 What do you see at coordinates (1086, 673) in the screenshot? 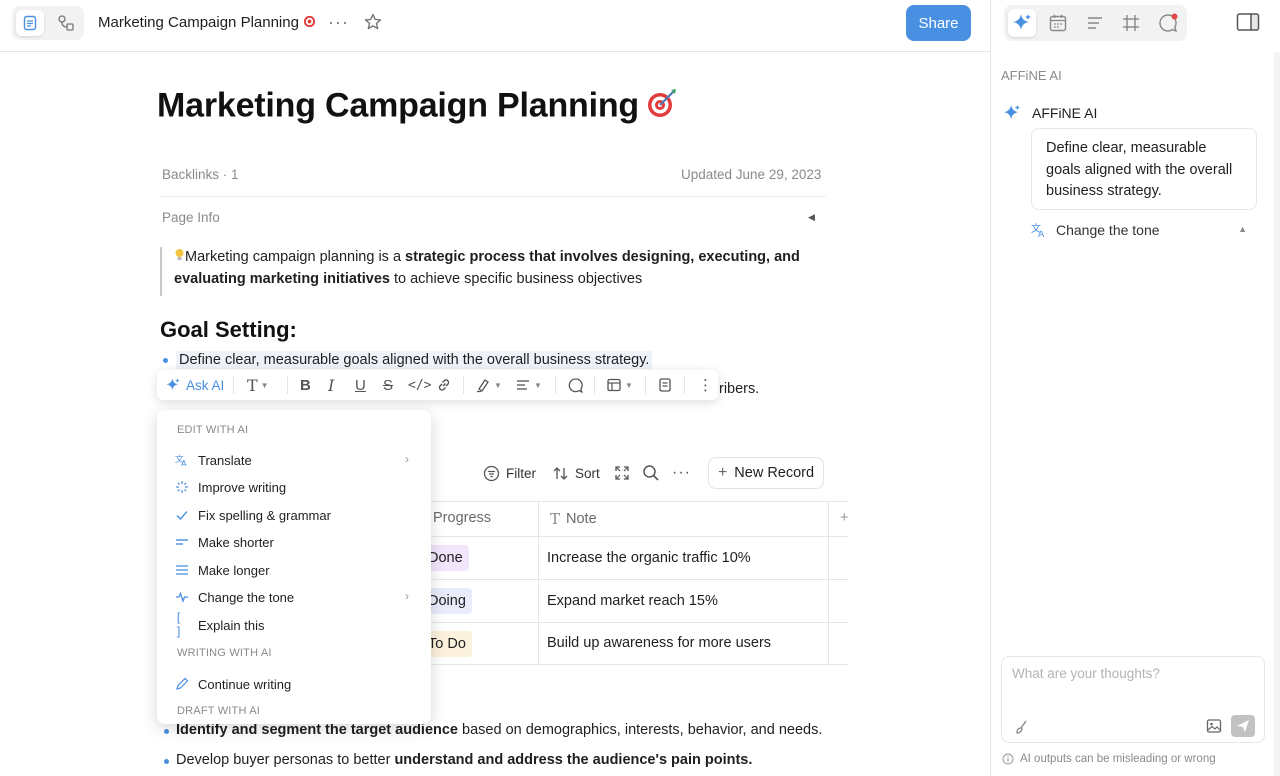
I see `chat-placeholder: What are your thoughts?` at bounding box center [1086, 673].